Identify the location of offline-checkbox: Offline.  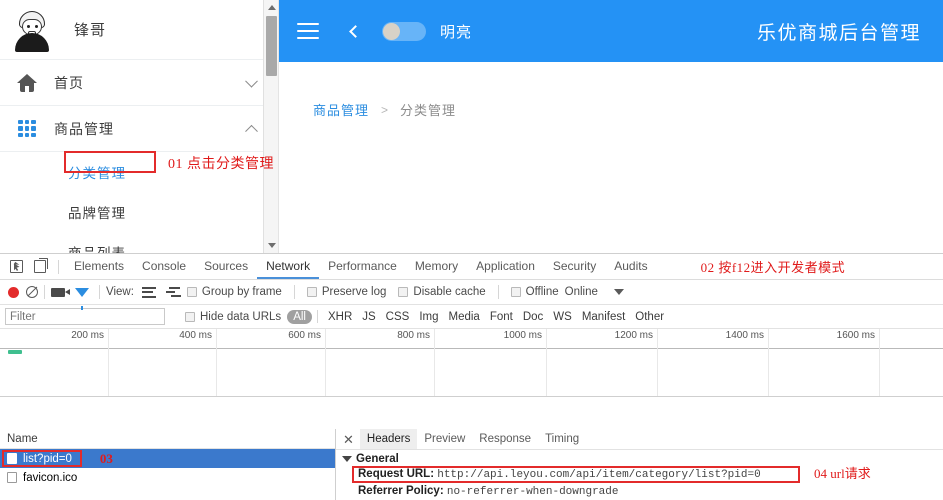
(535, 292).